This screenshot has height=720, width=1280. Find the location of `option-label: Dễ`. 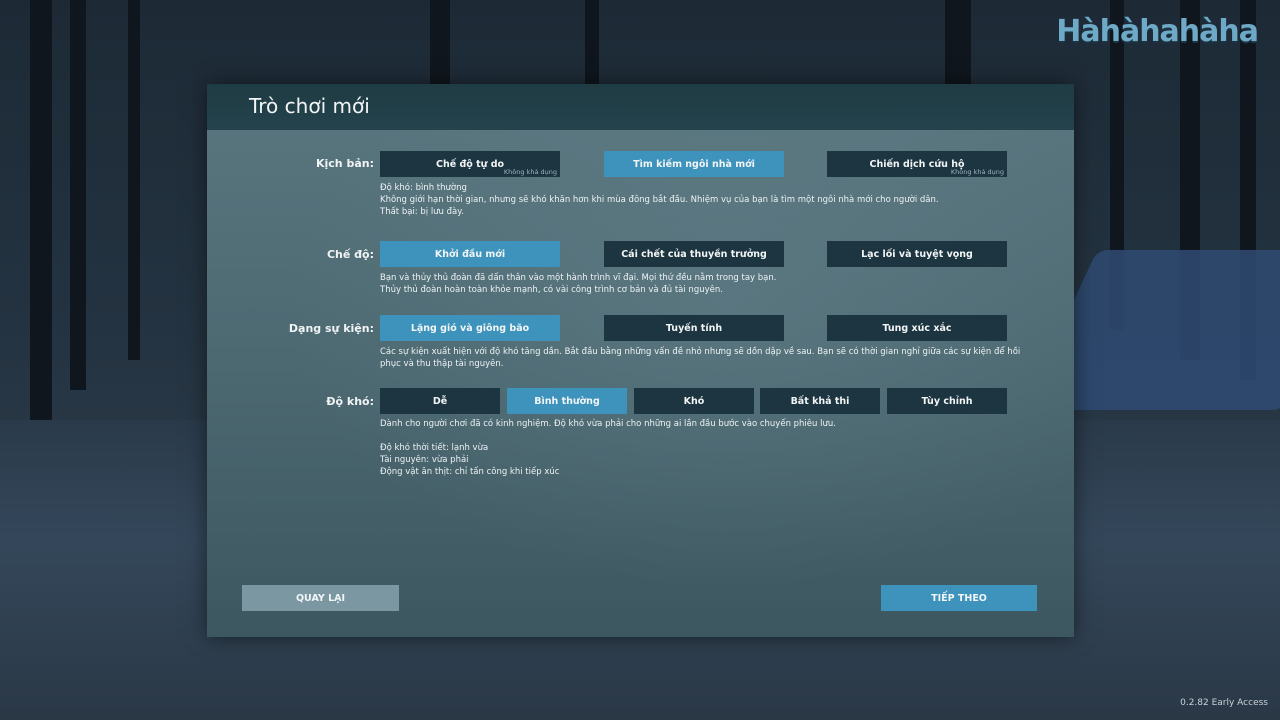

option-label: Dễ is located at coordinates (440, 401).